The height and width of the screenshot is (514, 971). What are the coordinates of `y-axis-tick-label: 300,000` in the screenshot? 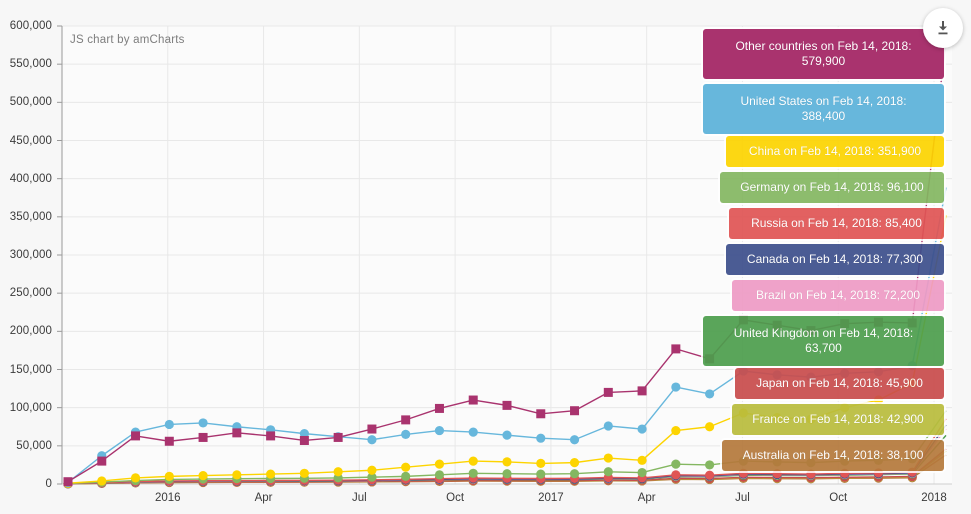 It's located at (30, 255).